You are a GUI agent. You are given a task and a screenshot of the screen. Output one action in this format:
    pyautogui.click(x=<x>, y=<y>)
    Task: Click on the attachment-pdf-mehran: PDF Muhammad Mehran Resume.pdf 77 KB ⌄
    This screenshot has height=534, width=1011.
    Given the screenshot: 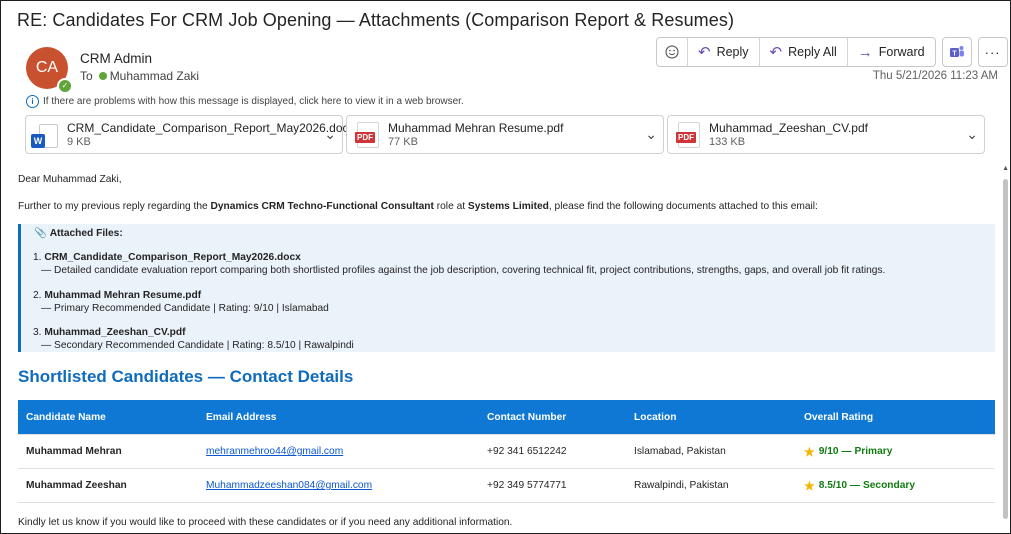 What is the action you would take?
    pyautogui.click(x=505, y=134)
    